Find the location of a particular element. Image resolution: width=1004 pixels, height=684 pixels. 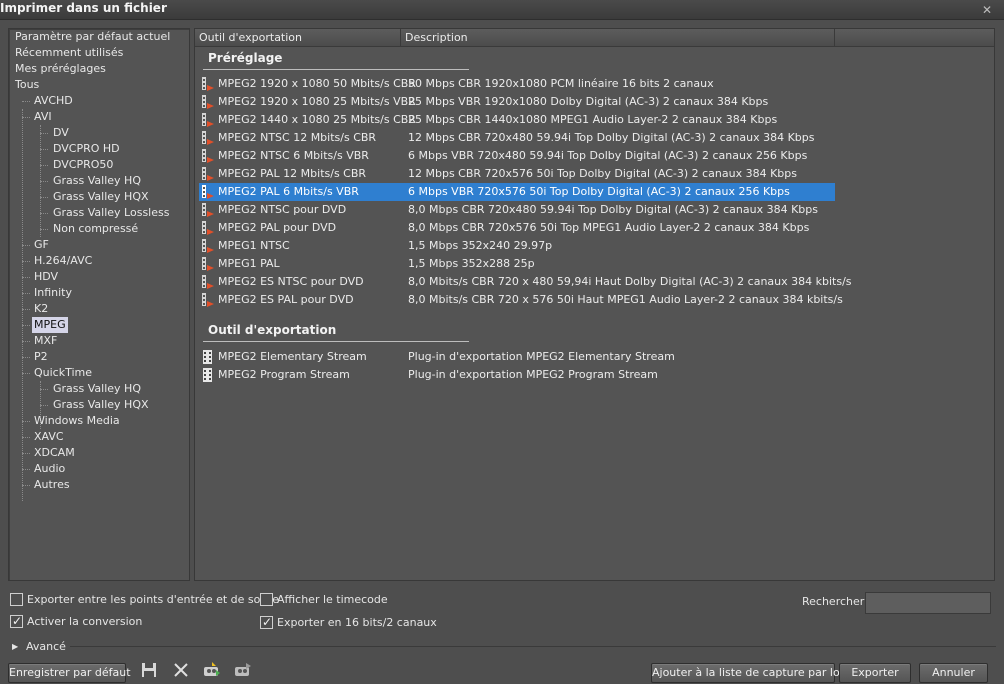

title-bar: Imprimer dans un fichier ✕ is located at coordinates (502, 10).